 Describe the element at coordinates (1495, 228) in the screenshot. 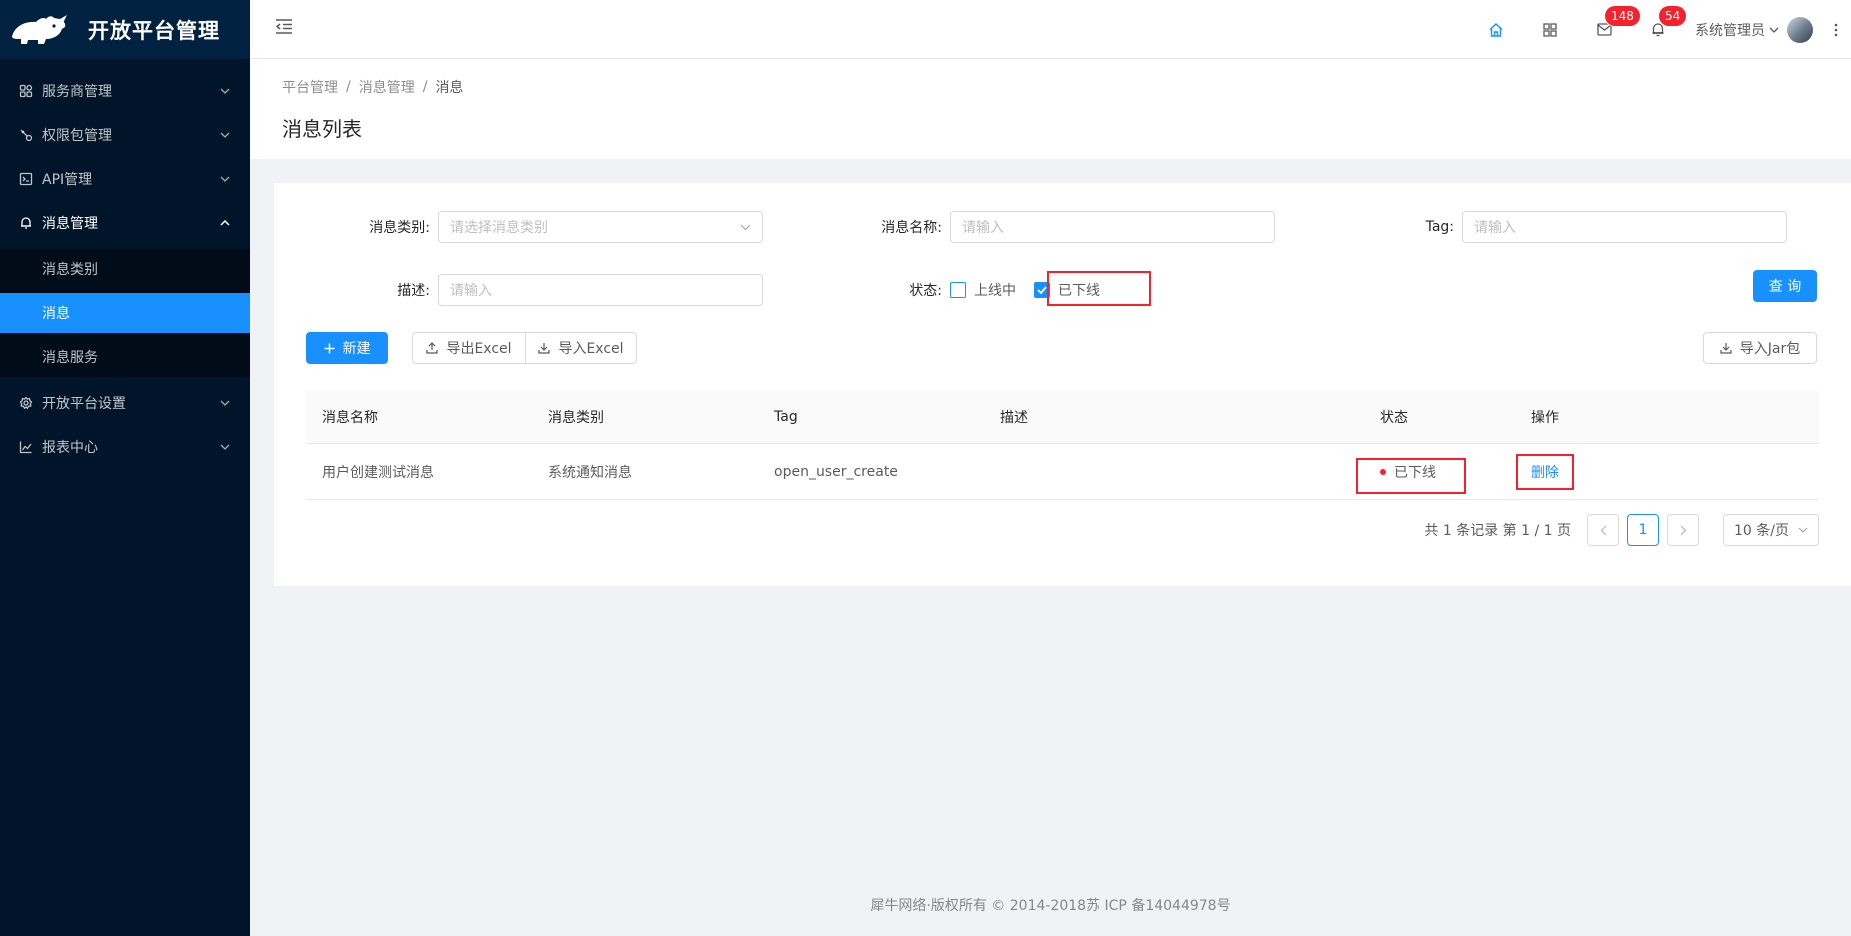

I see `tag-placeholder: 请输入` at that location.